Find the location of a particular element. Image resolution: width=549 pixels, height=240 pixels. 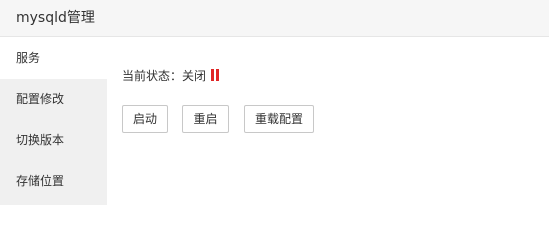

pause-icon-bar-left is located at coordinates (213, 74).